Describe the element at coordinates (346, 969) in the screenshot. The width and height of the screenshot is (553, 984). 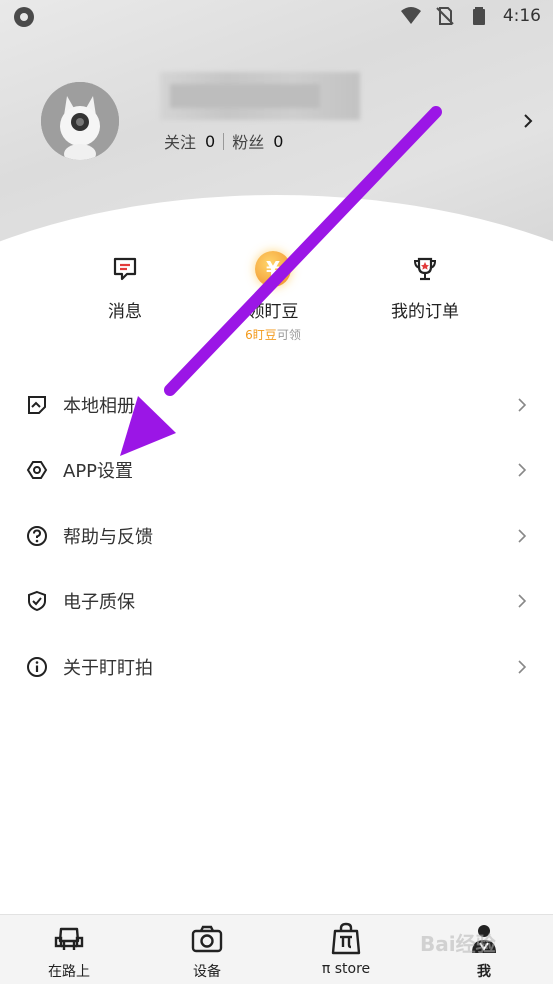
I see `nav-label: π store` at that location.